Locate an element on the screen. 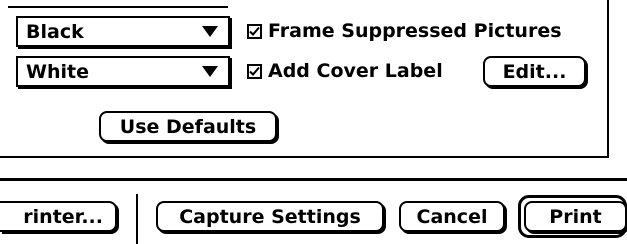 This screenshot has height=244, width=627. frame-suppressed-pictures-label: Frame Suppressed Pictures is located at coordinates (415, 31).